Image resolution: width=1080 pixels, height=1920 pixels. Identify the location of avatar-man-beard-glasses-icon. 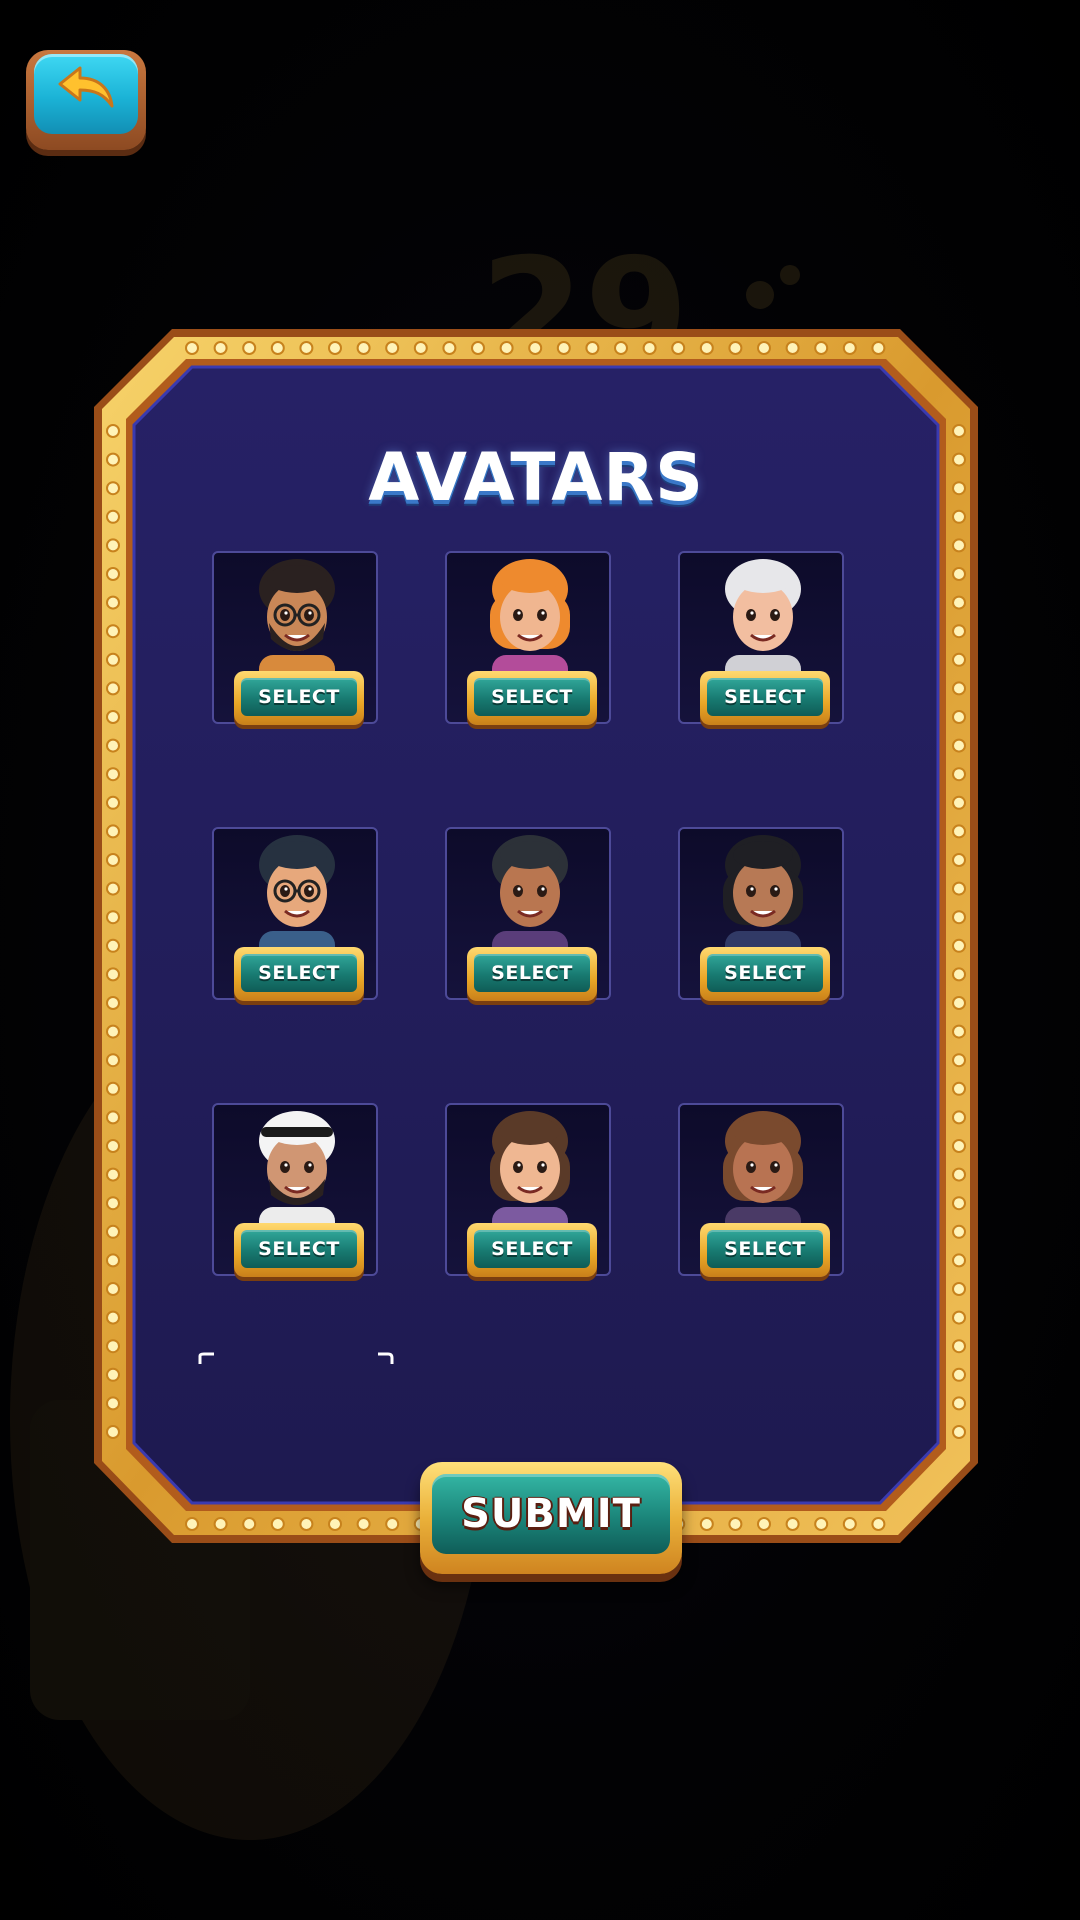
(297, 619).